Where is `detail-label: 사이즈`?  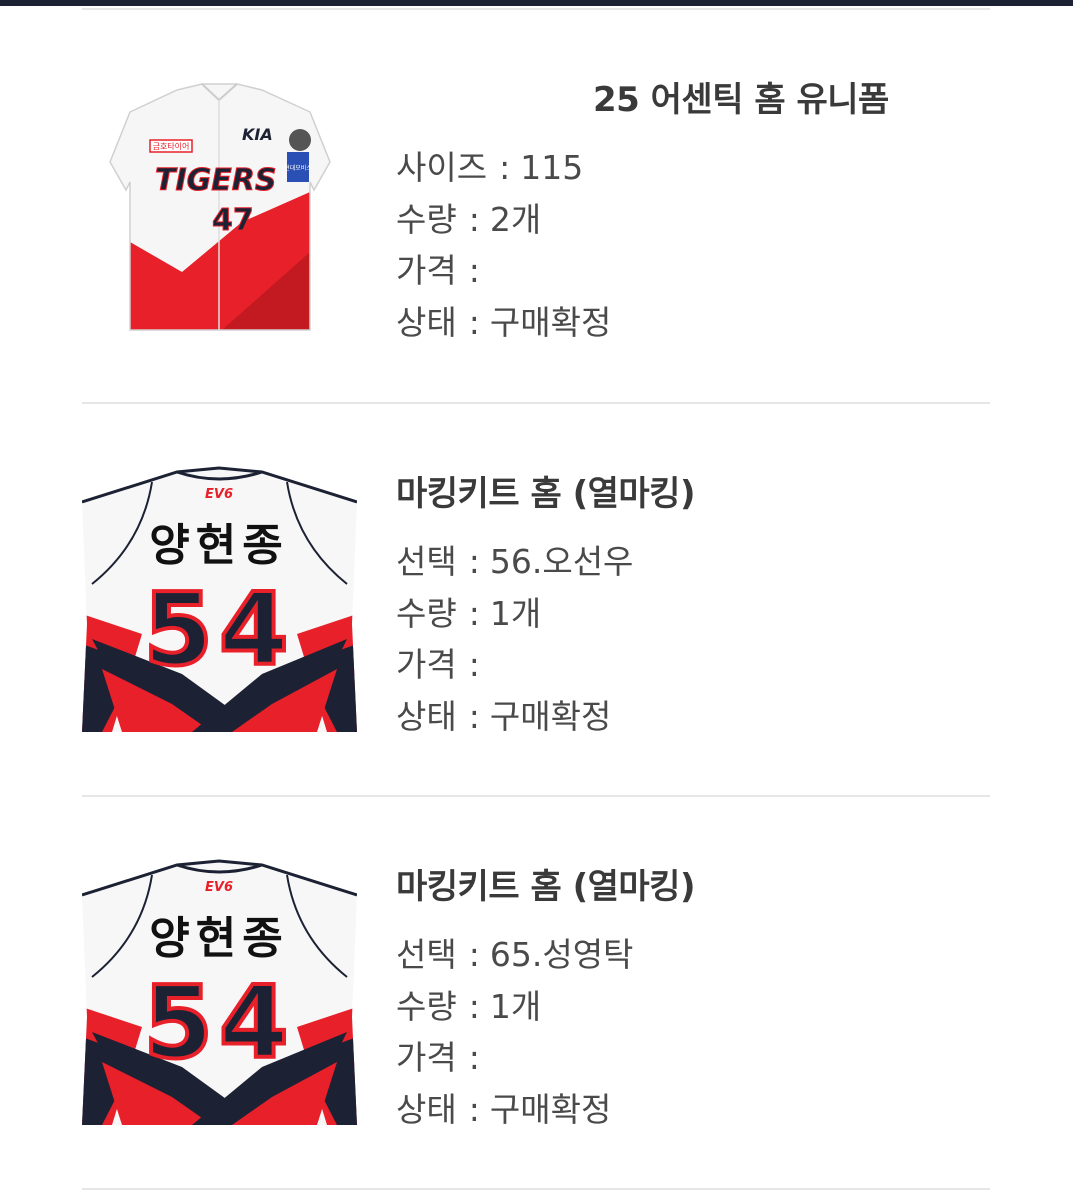
detail-label: 사이즈 is located at coordinates (442, 167).